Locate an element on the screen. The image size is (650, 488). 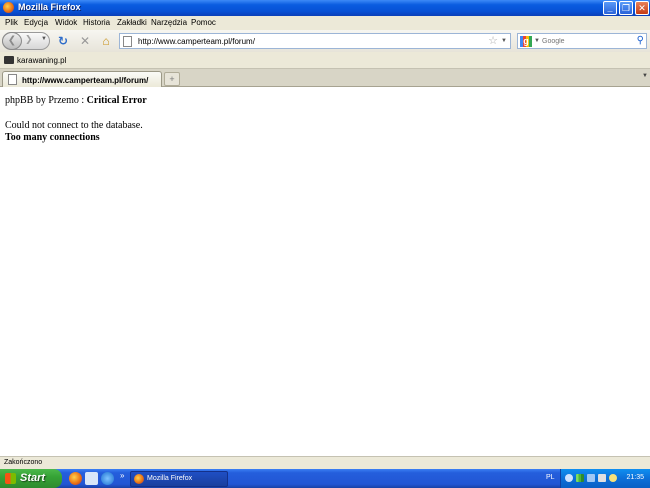
error-source: phpBB by Przemo : is located at coordinates (46, 100).